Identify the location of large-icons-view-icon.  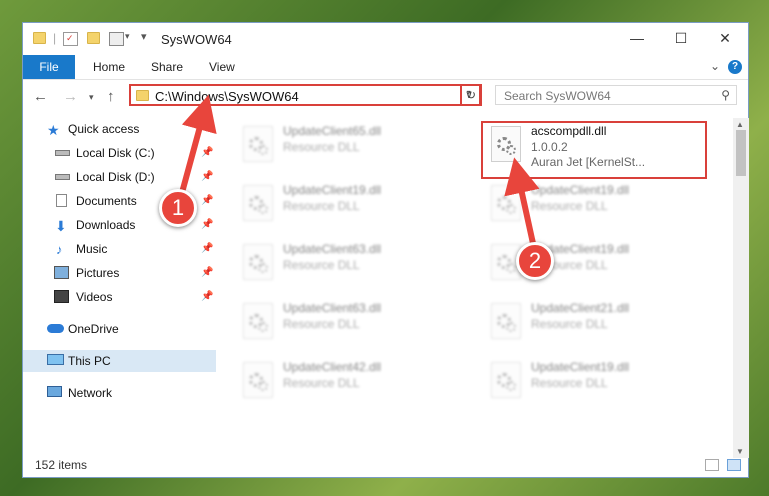
(734, 465).